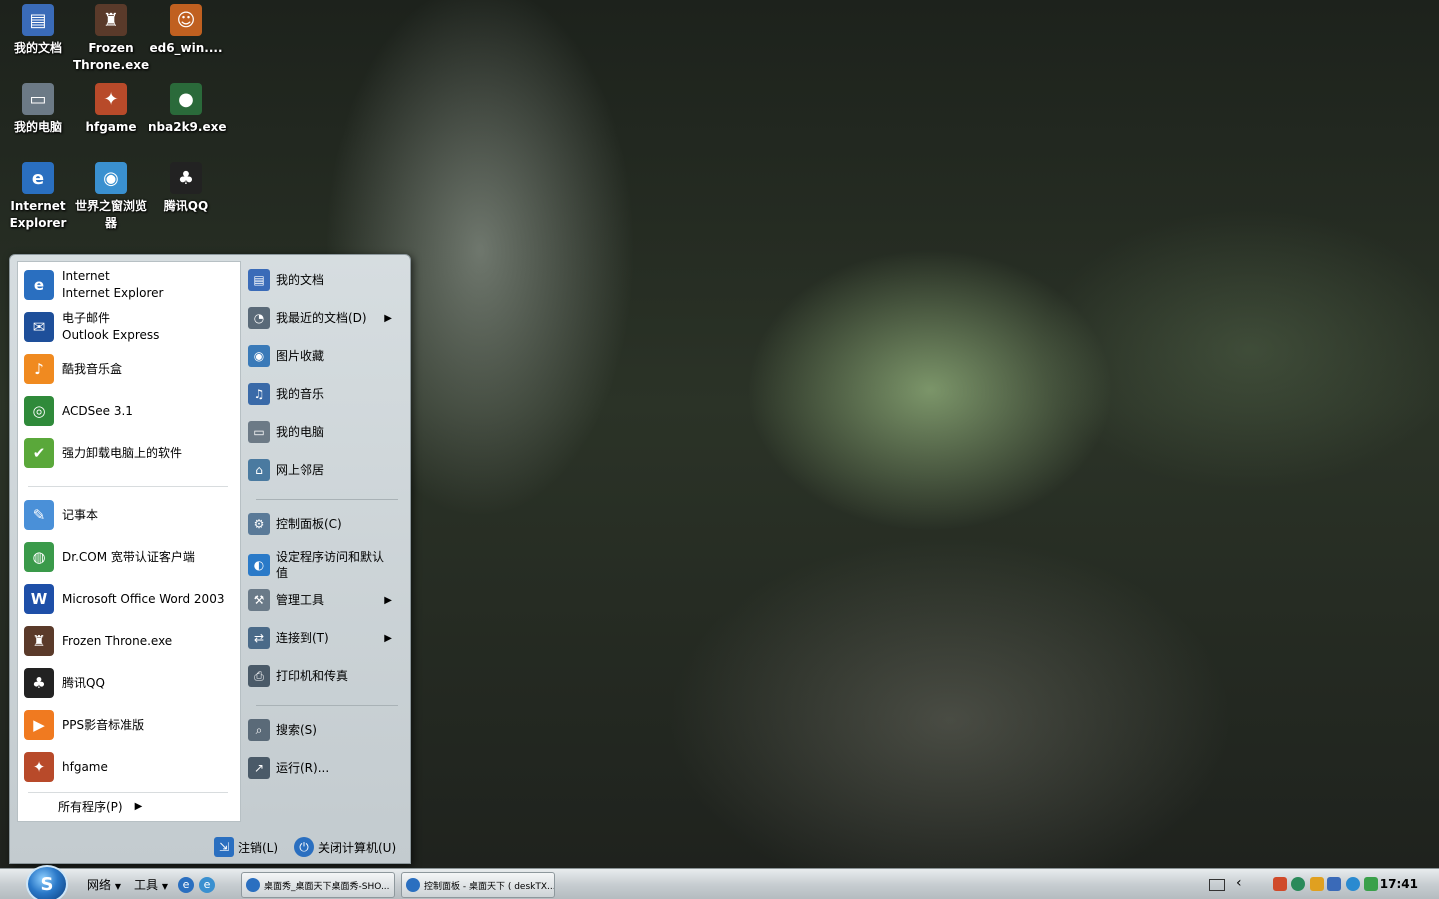  I want to click on my-music-icon: ♫, so click(259, 394).